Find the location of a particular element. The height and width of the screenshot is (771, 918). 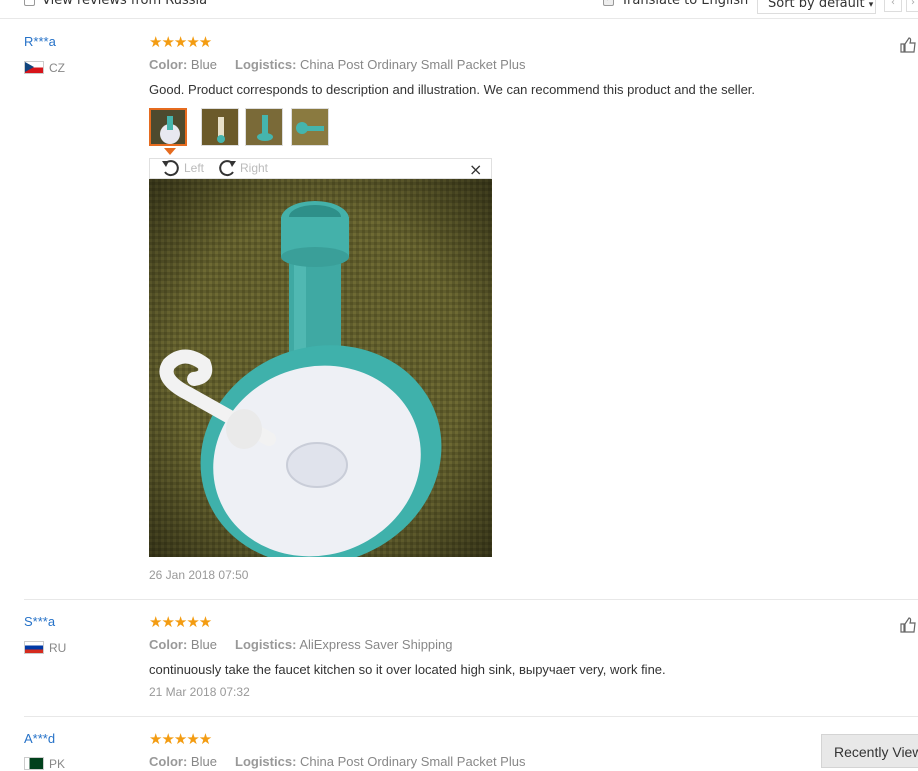

prev-page-button: ‹ is located at coordinates (893, 6).